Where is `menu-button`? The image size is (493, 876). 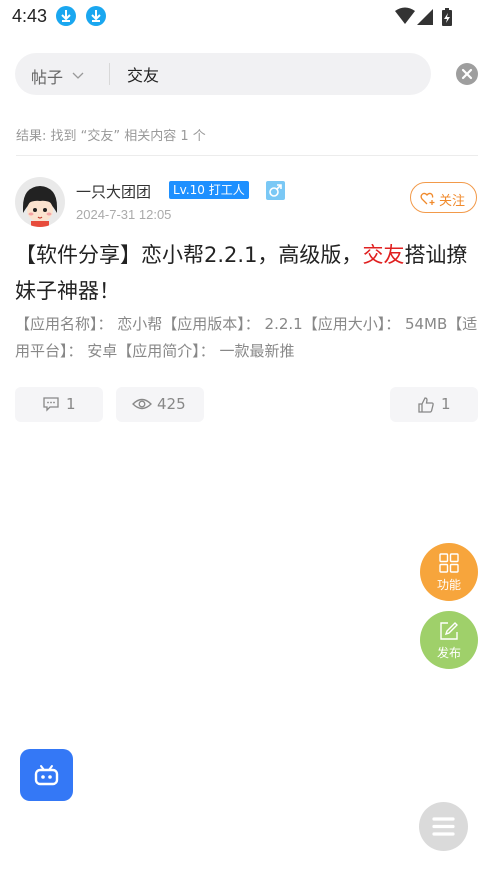
menu-button is located at coordinates (443, 826).